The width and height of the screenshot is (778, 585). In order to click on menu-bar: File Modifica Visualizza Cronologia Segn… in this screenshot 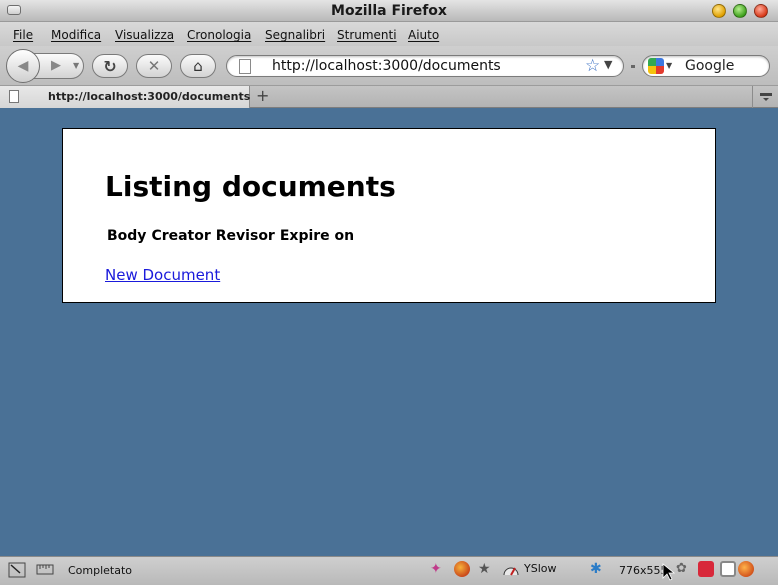, I will do `click(389, 34)`.